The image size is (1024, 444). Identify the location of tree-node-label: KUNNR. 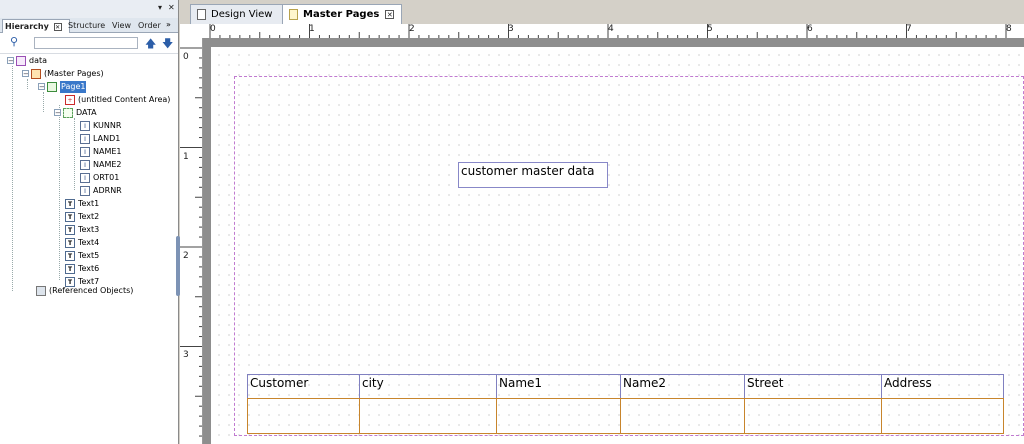
(107, 125).